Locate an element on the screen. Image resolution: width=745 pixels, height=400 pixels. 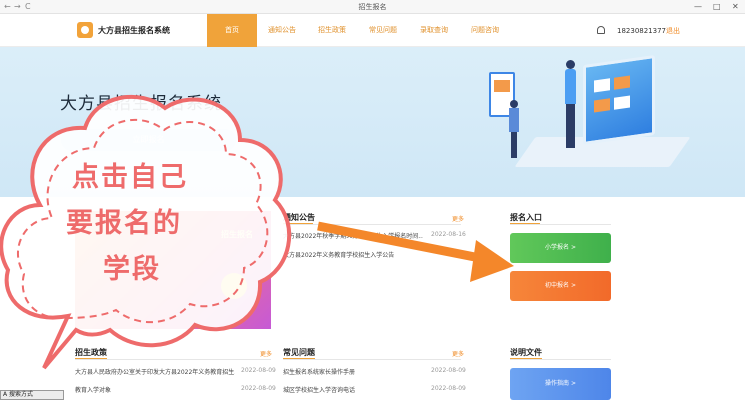
annotation-arrow-head is located at coordinates (492, 261).